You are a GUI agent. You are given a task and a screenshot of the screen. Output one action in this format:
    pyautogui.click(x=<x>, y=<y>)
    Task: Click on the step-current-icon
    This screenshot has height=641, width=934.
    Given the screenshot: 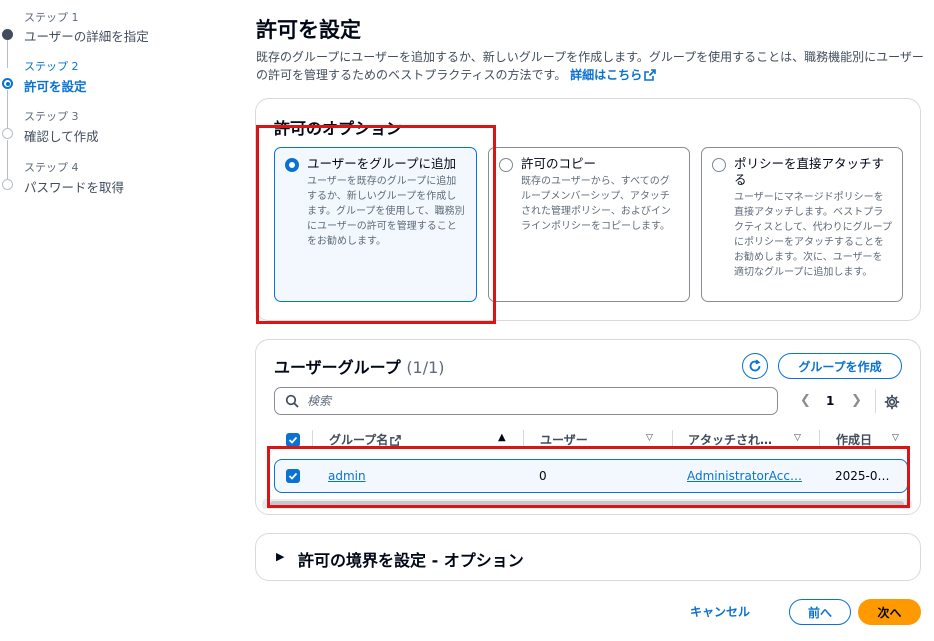 What is the action you would take?
    pyautogui.click(x=7, y=83)
    